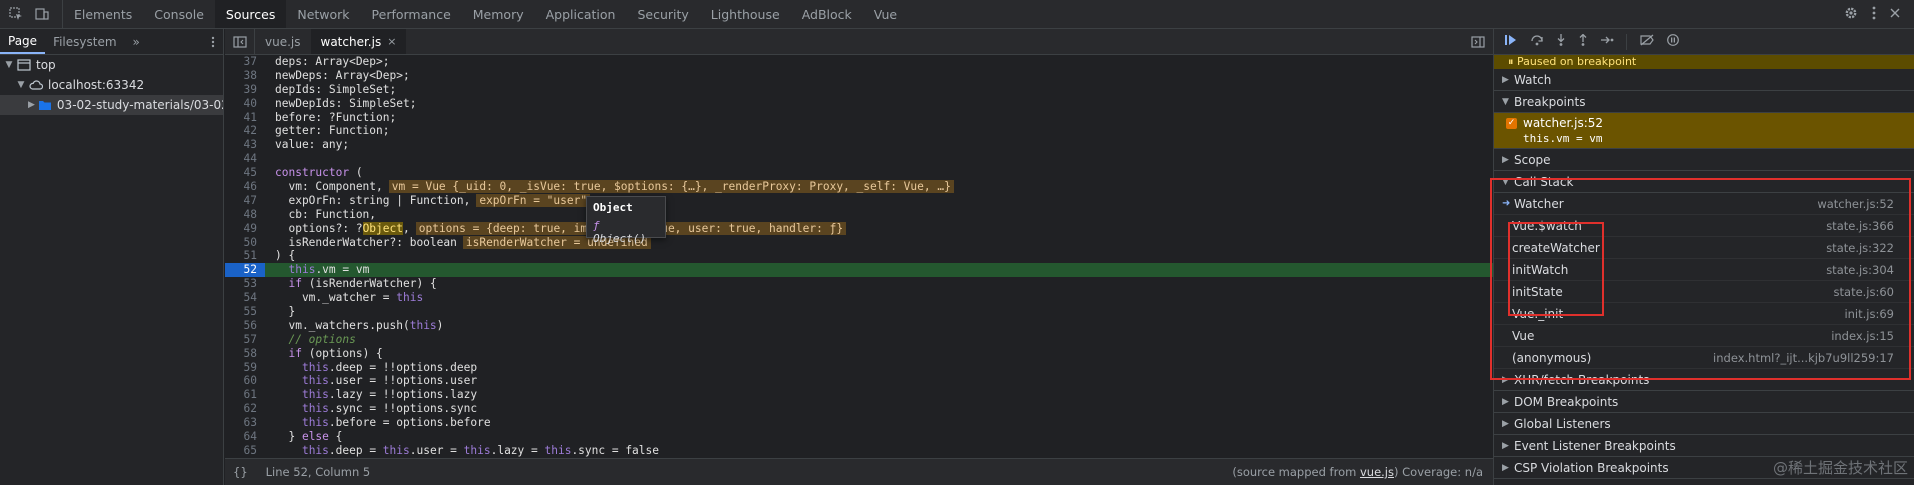 The width and height of the screenshot is (1914, 485). Describe the element at coordinates (1704, 182) in the screenshot. I see `section-call-stack: ▼ Call Stack` at that location.